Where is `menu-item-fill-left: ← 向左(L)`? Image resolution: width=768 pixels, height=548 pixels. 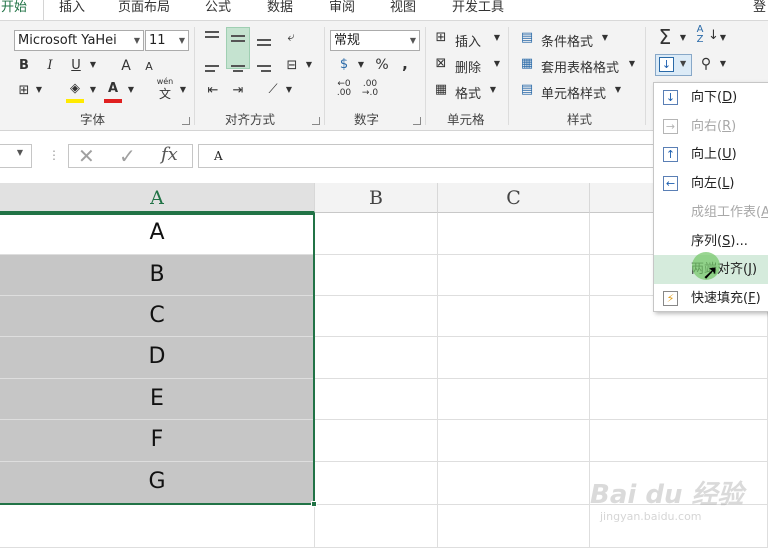 menu-item-fill-left: ← 向左(L) is located at coordinates (711, 183).